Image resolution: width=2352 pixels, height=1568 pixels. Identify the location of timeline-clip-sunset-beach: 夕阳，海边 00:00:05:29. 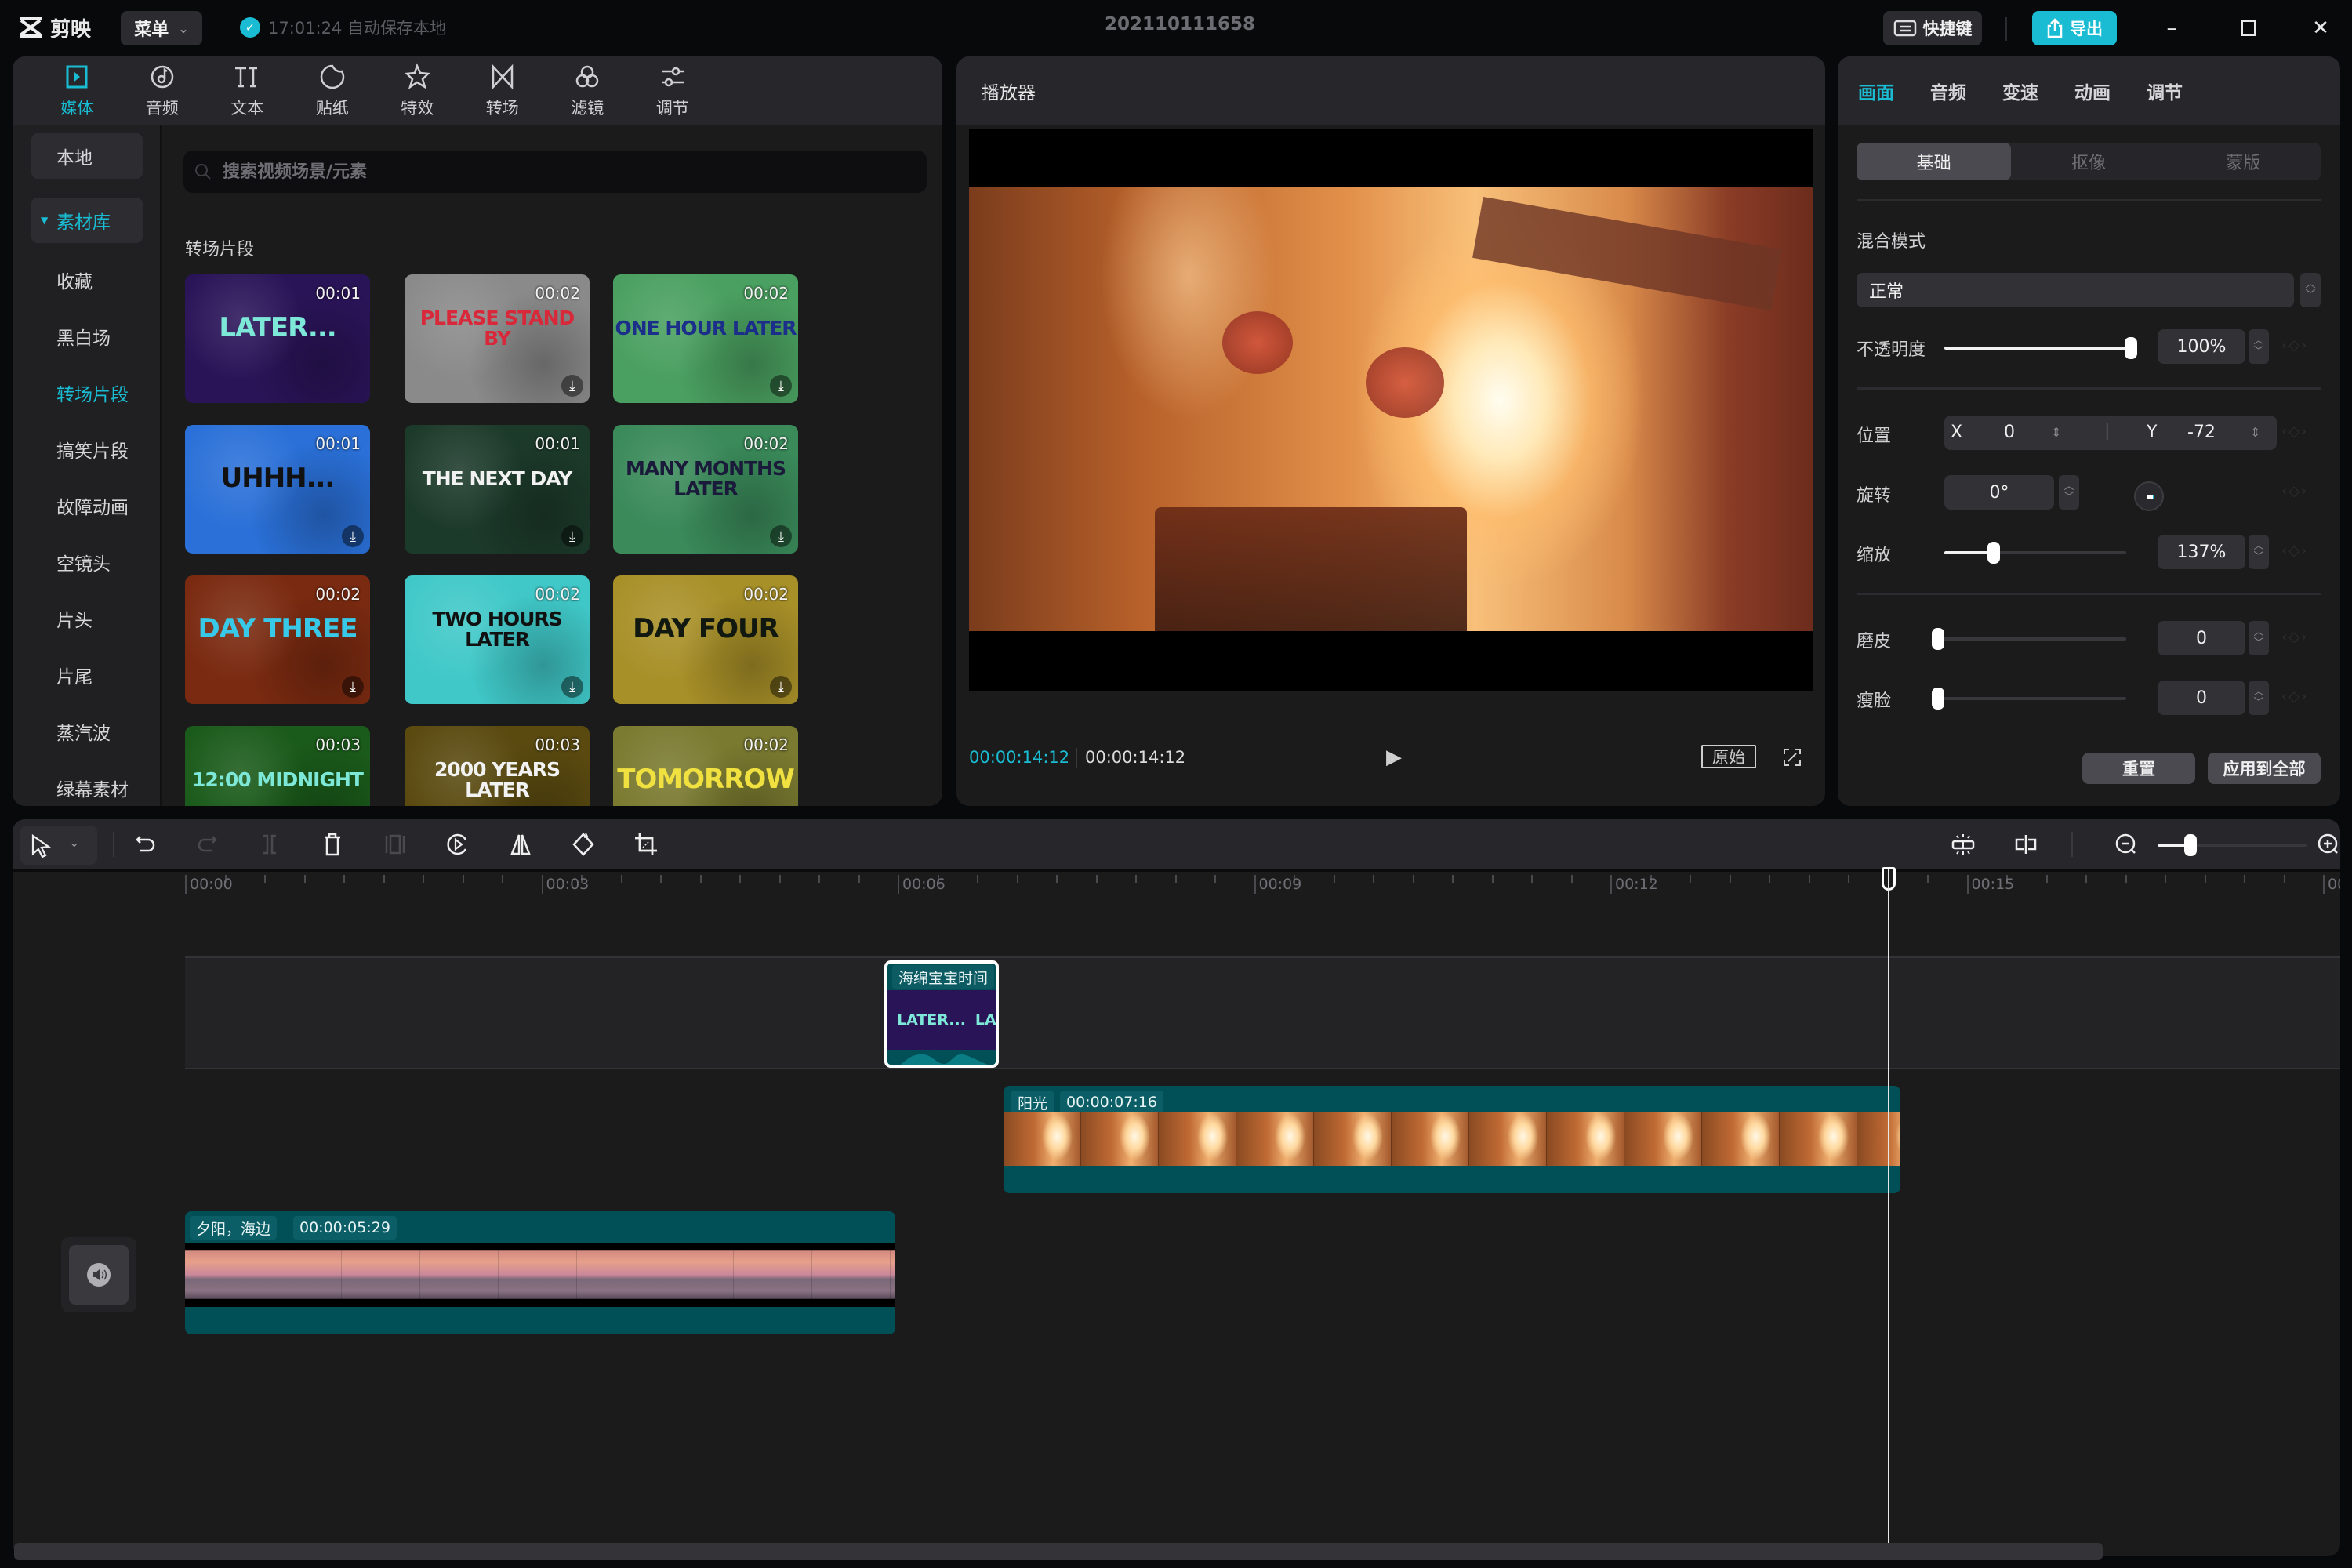
(540, 1272).